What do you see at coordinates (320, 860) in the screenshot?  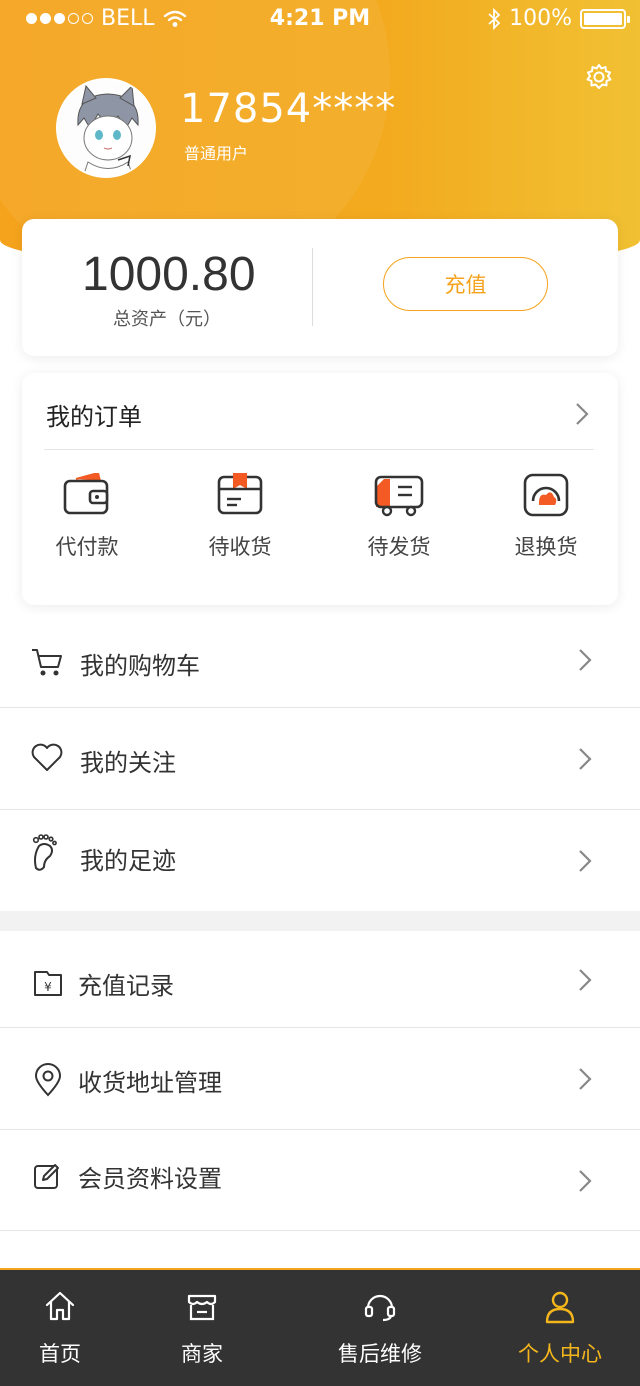 I see `menu-item-footprints: 我的足迹` at bounding box center [320, 860].